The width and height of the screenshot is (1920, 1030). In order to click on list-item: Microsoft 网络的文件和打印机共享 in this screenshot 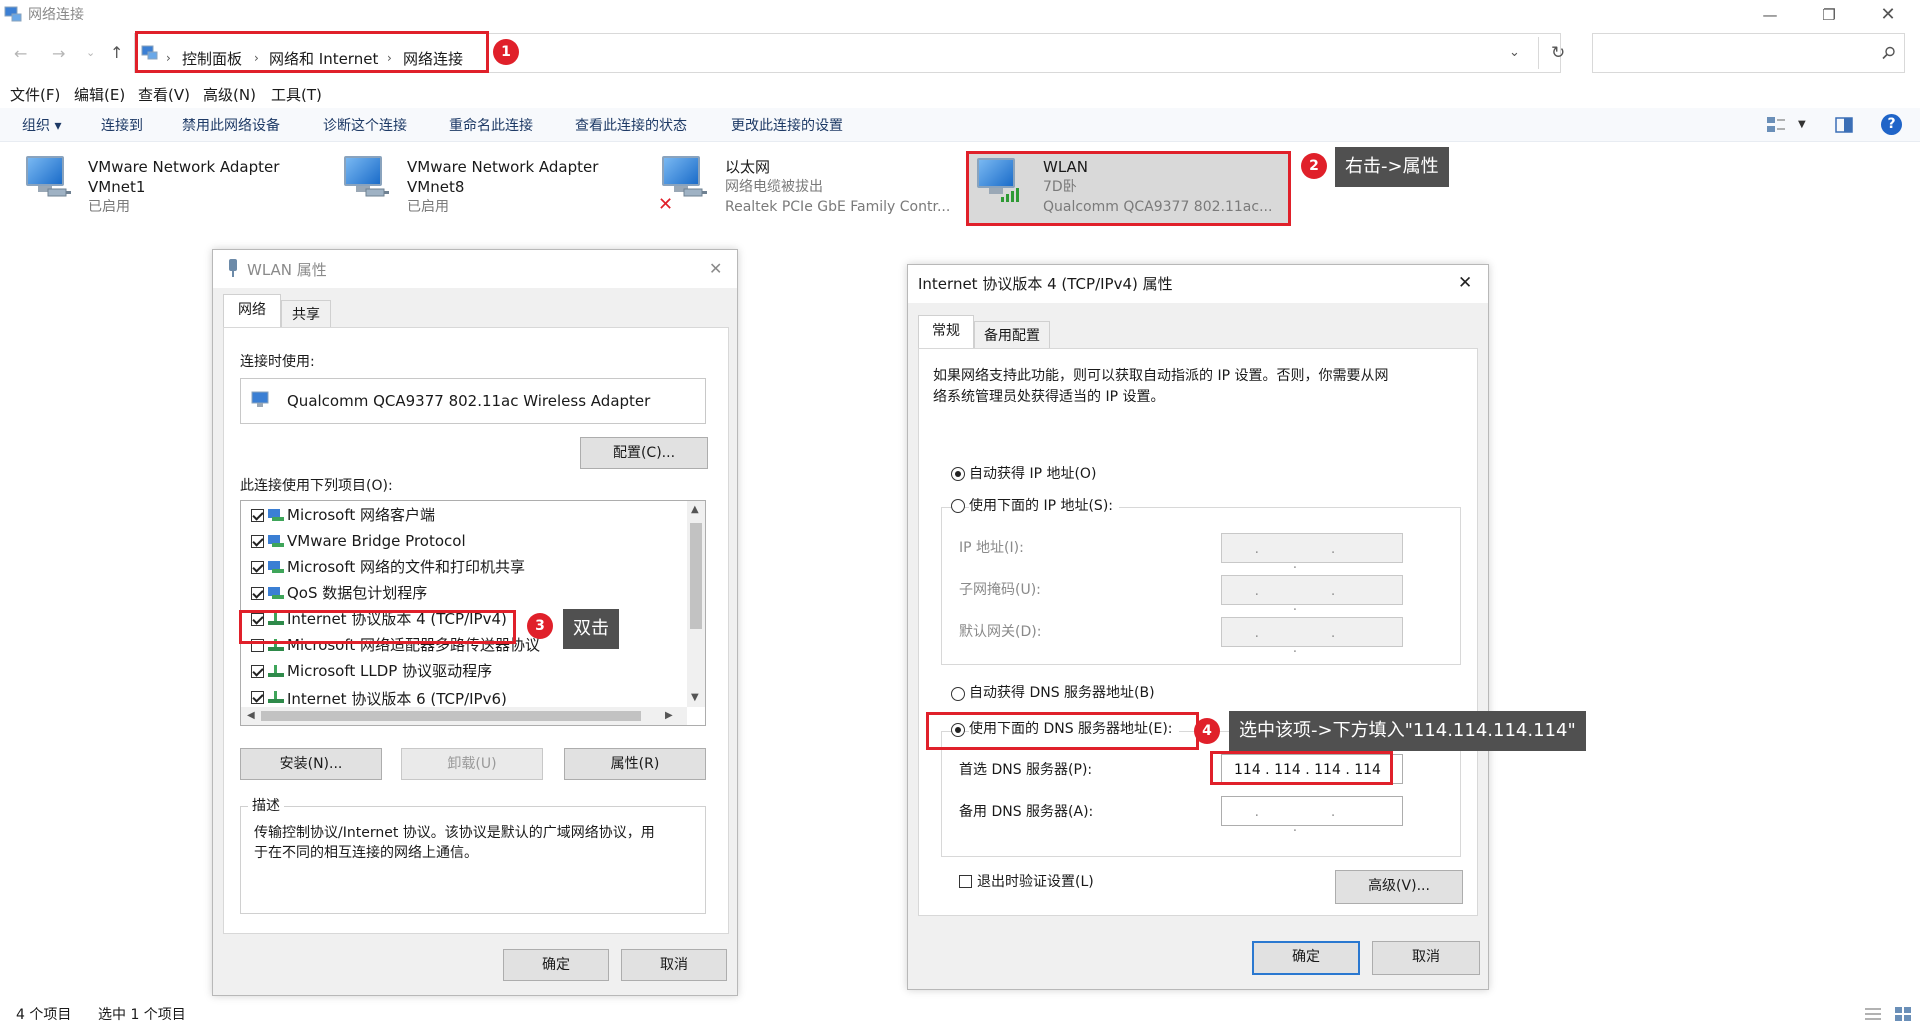, I will do `click(406, 567)`.